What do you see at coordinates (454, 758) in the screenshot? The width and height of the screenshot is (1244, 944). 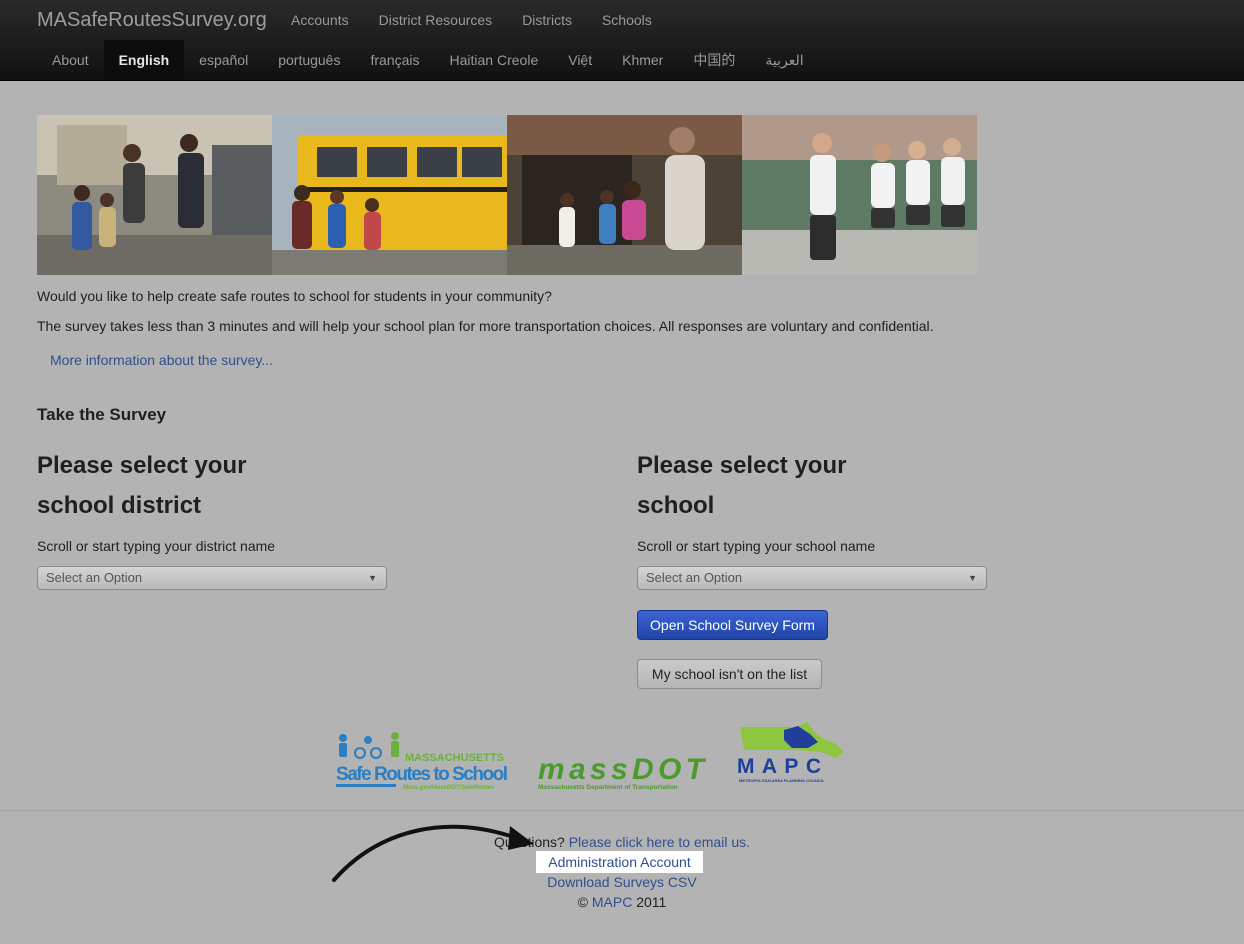 I see `srts-top-text: MASSACHUSETTS` at bounding box center [454, 758].